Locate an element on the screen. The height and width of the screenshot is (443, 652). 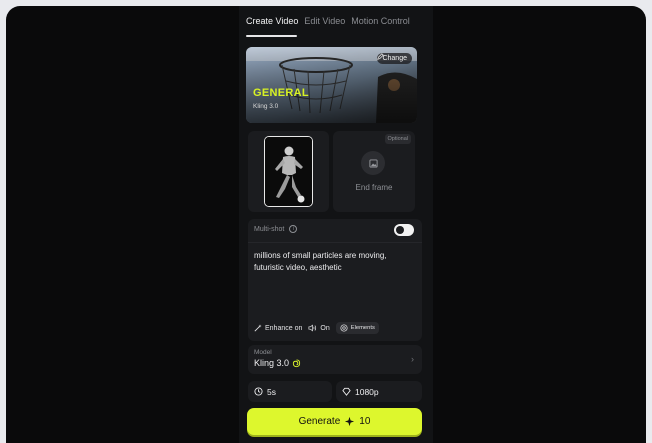
enhance-label: Enhance on is located at coordinates (284, 328).